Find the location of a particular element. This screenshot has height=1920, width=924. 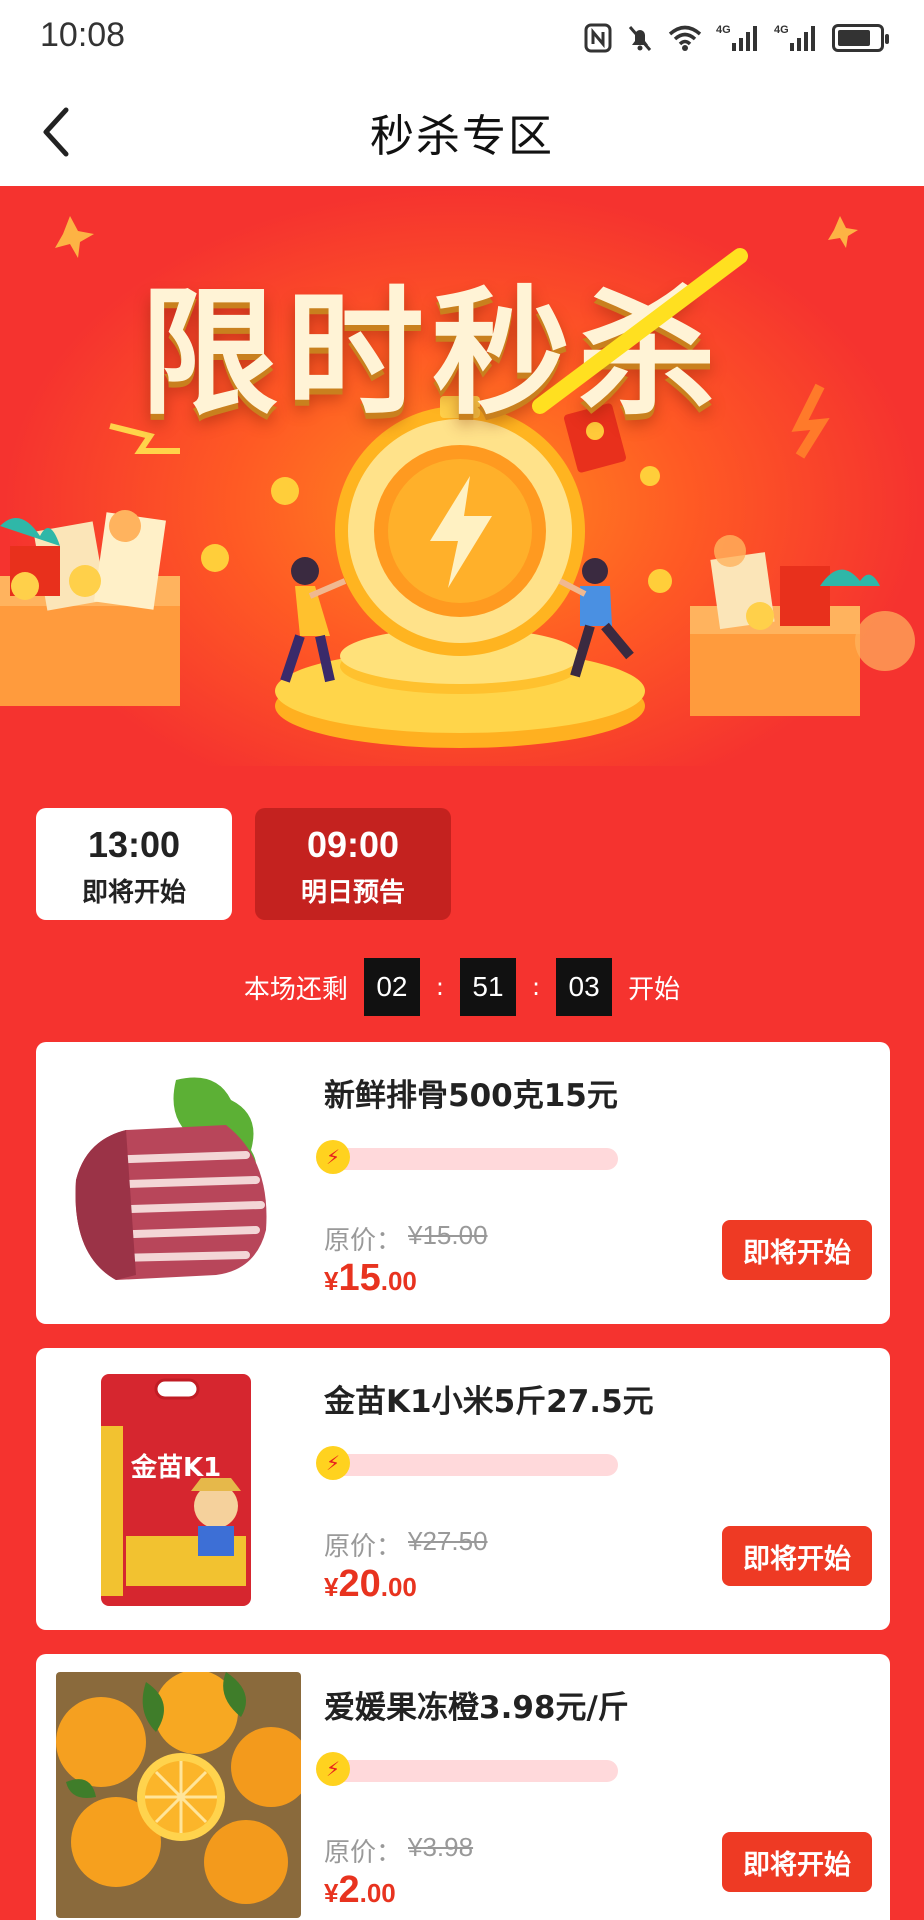

countdown-seconds: 03 is located at coordinates (584, 987).